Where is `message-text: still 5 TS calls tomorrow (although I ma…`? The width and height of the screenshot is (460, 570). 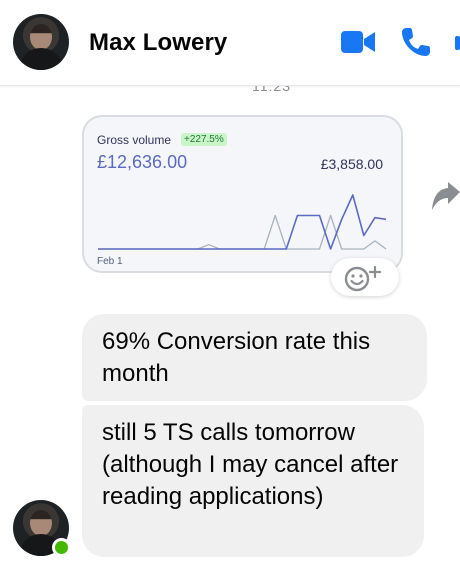
message-text: still 5 TS calls tomorrow (although I ma… is located at coordinates (250, 464).